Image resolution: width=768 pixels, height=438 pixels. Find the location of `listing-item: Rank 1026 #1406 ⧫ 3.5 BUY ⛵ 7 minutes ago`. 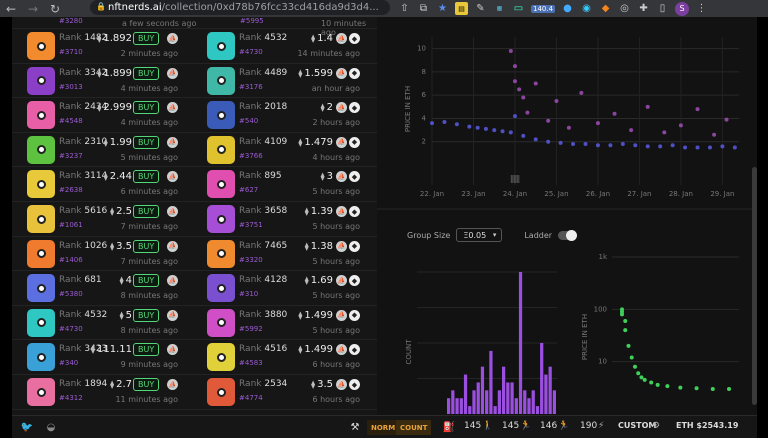

listing-item: Rank 1026 #1406 ⧫ 3.5 BUY ⛵ 7 minutes ago is located at coordinates (102, 254).